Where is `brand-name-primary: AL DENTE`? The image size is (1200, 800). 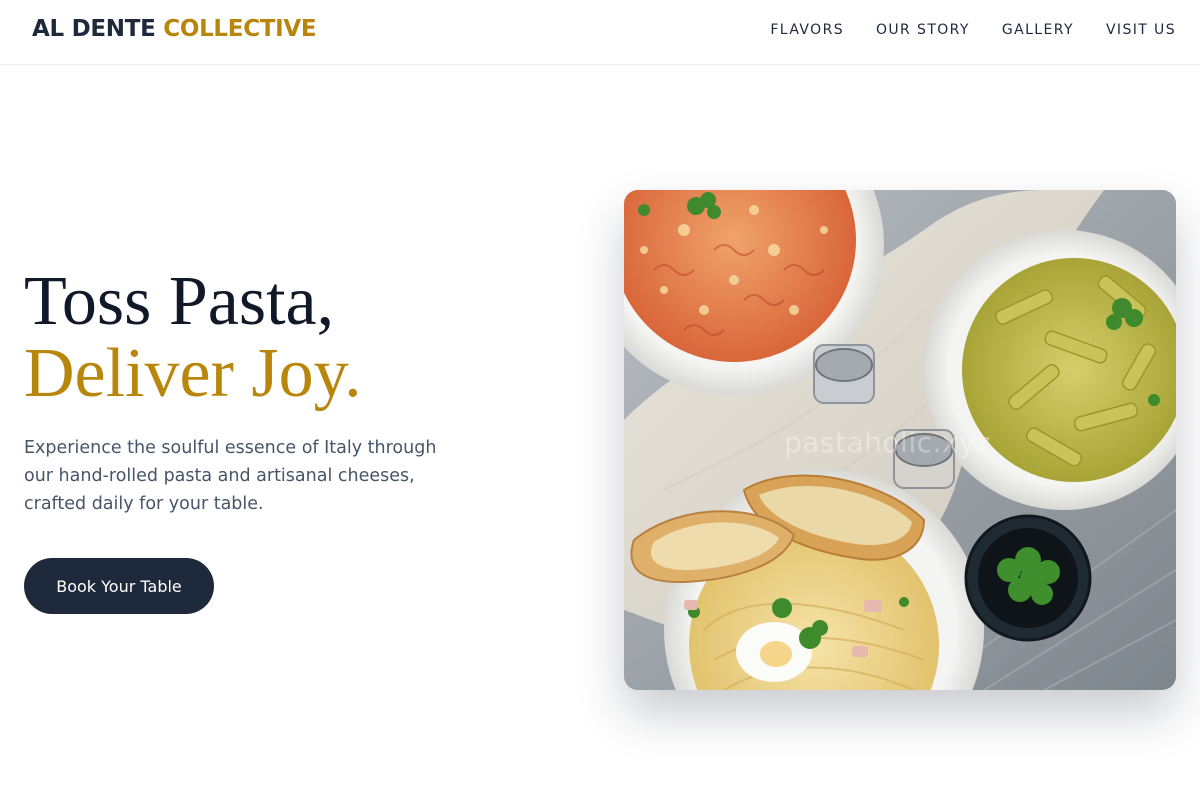 brand-name-primary: AL DENTE is located at coordinates (94, 29).